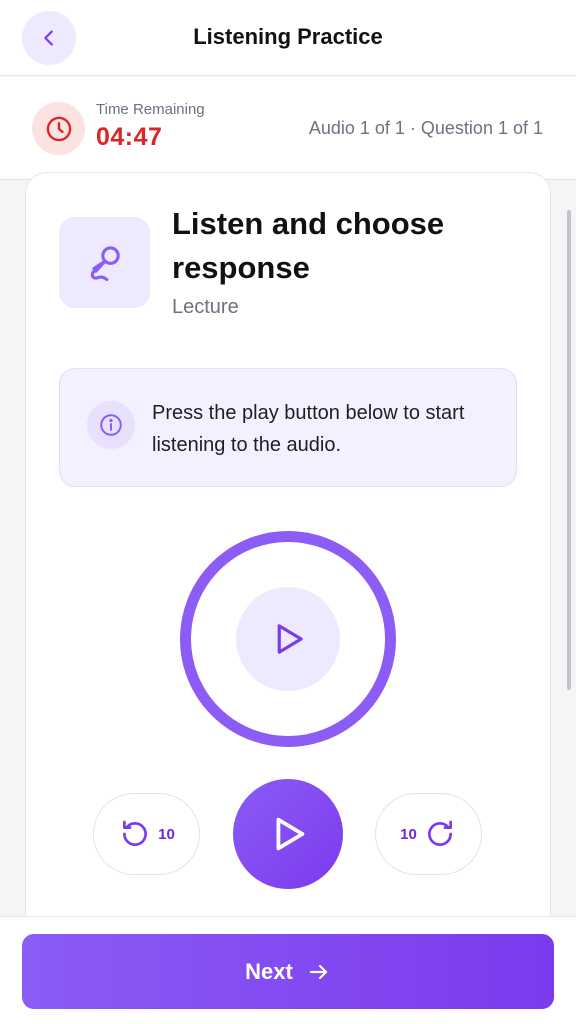  I want to click on info-icon, so click(111, 425).